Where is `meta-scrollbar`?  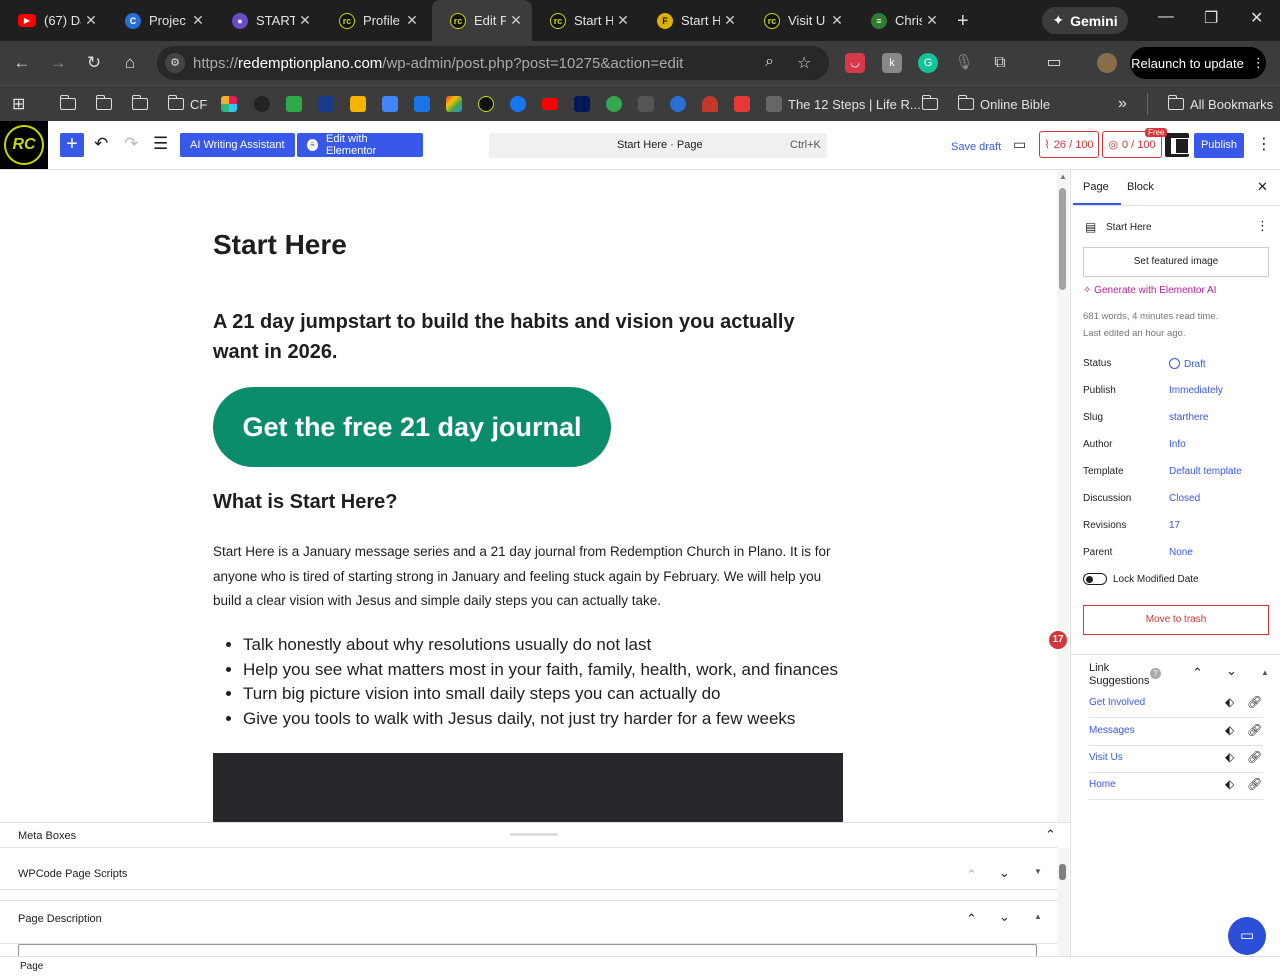
meta-scrollbar is located at coordinates (1063, 902).